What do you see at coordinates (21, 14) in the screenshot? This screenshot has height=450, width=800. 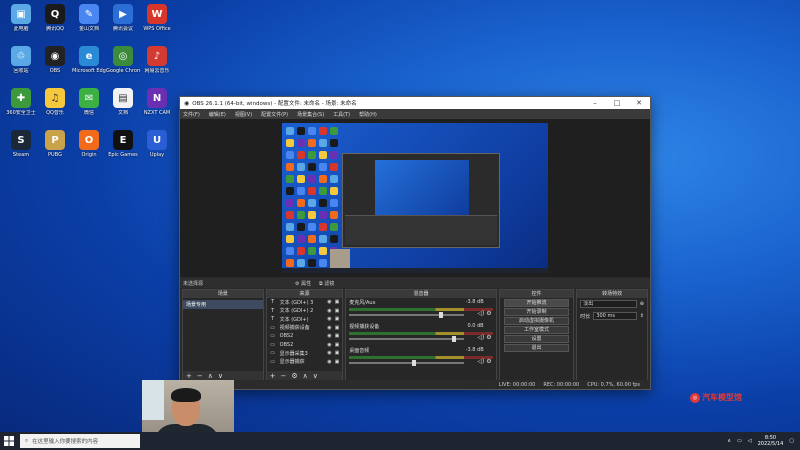 I see `desktop-app-icon: ▣` at bounding box center [21, 14].